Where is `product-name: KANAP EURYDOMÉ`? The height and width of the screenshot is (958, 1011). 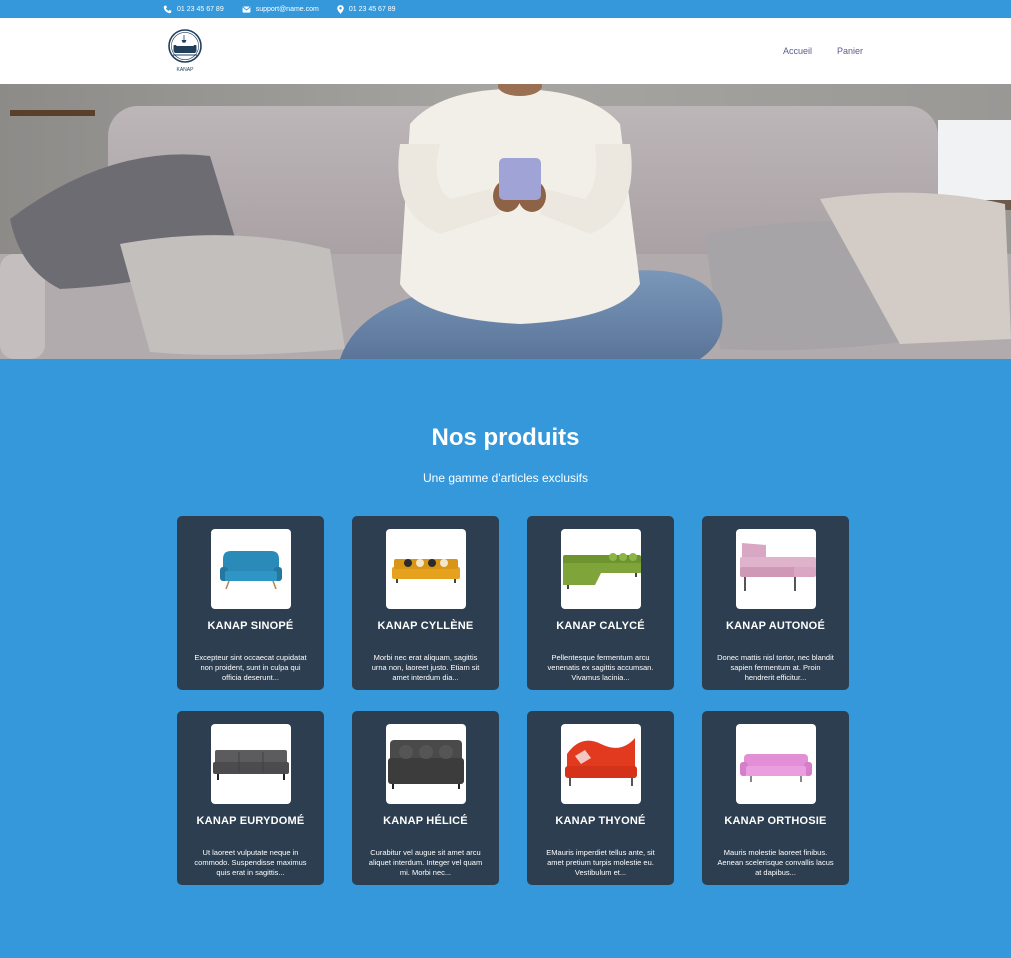
product-name: KANAP EURYDOMÉ is located at coordinates (250, 821).